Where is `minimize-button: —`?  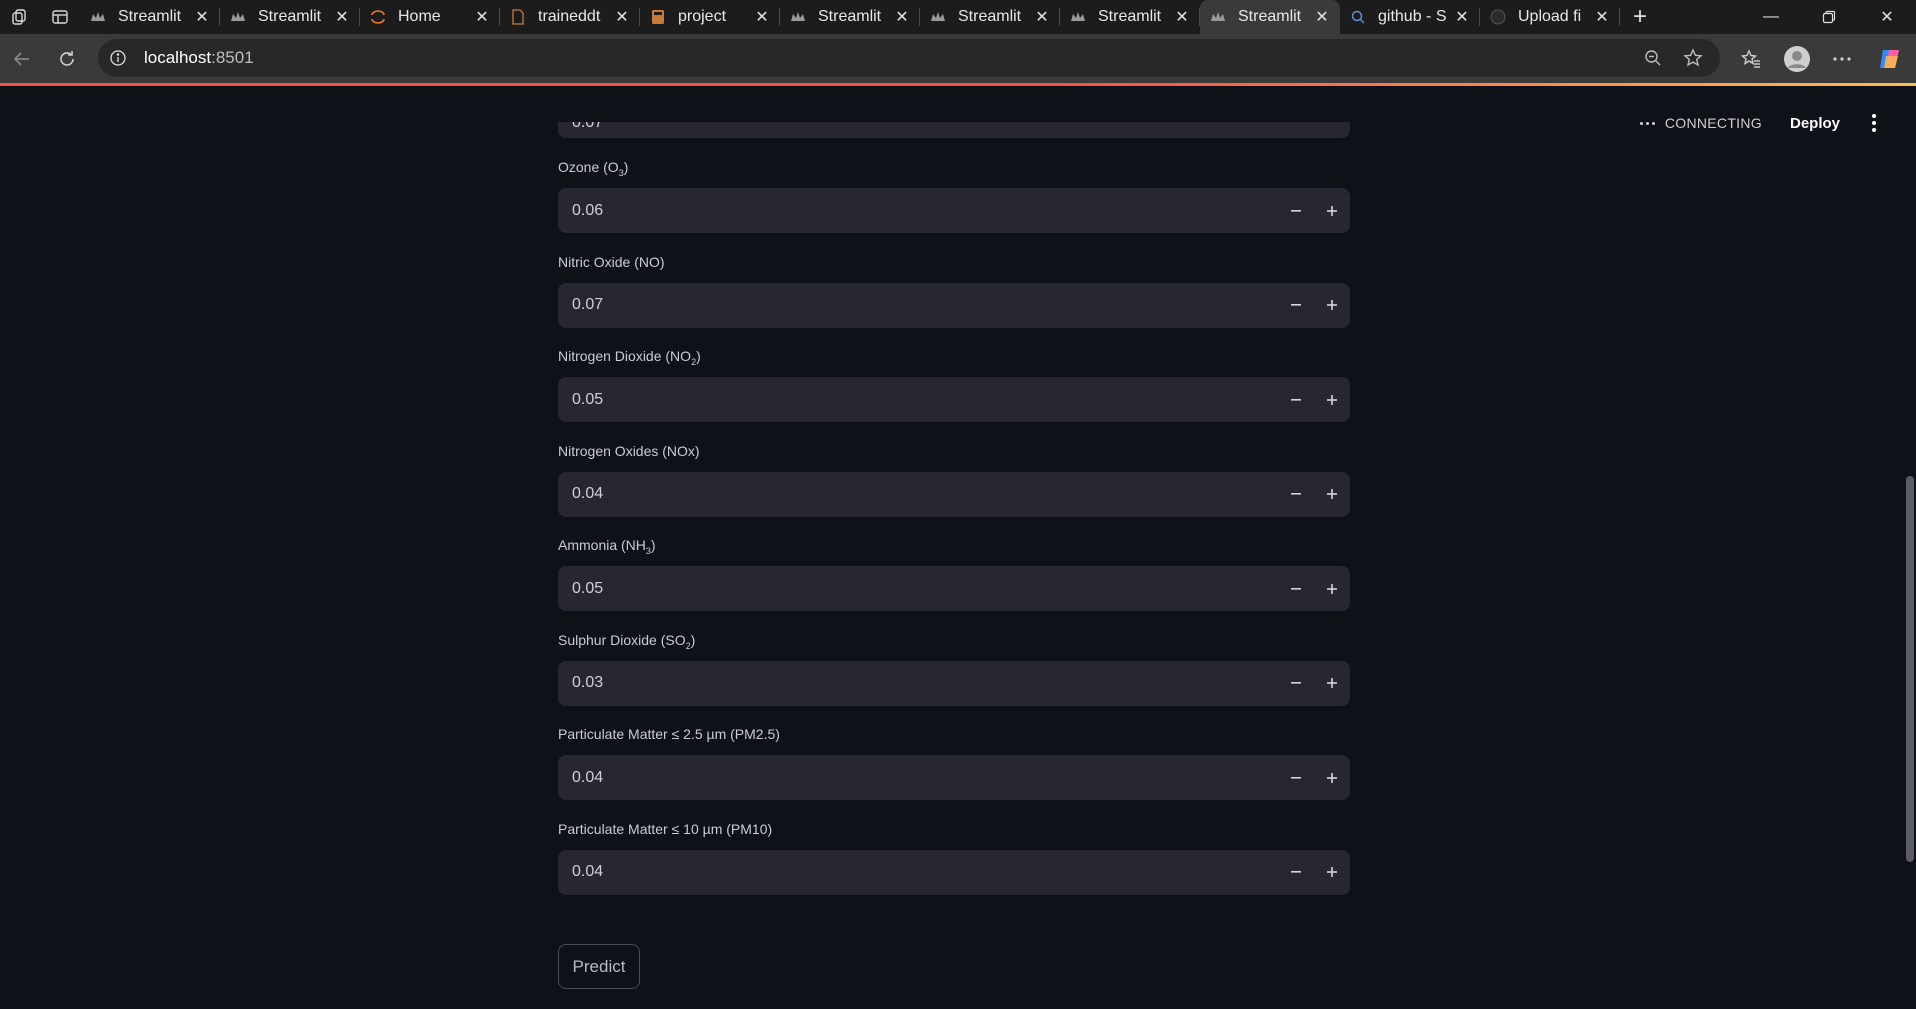 minimize-button: — is located at coordinates (1771, 17).